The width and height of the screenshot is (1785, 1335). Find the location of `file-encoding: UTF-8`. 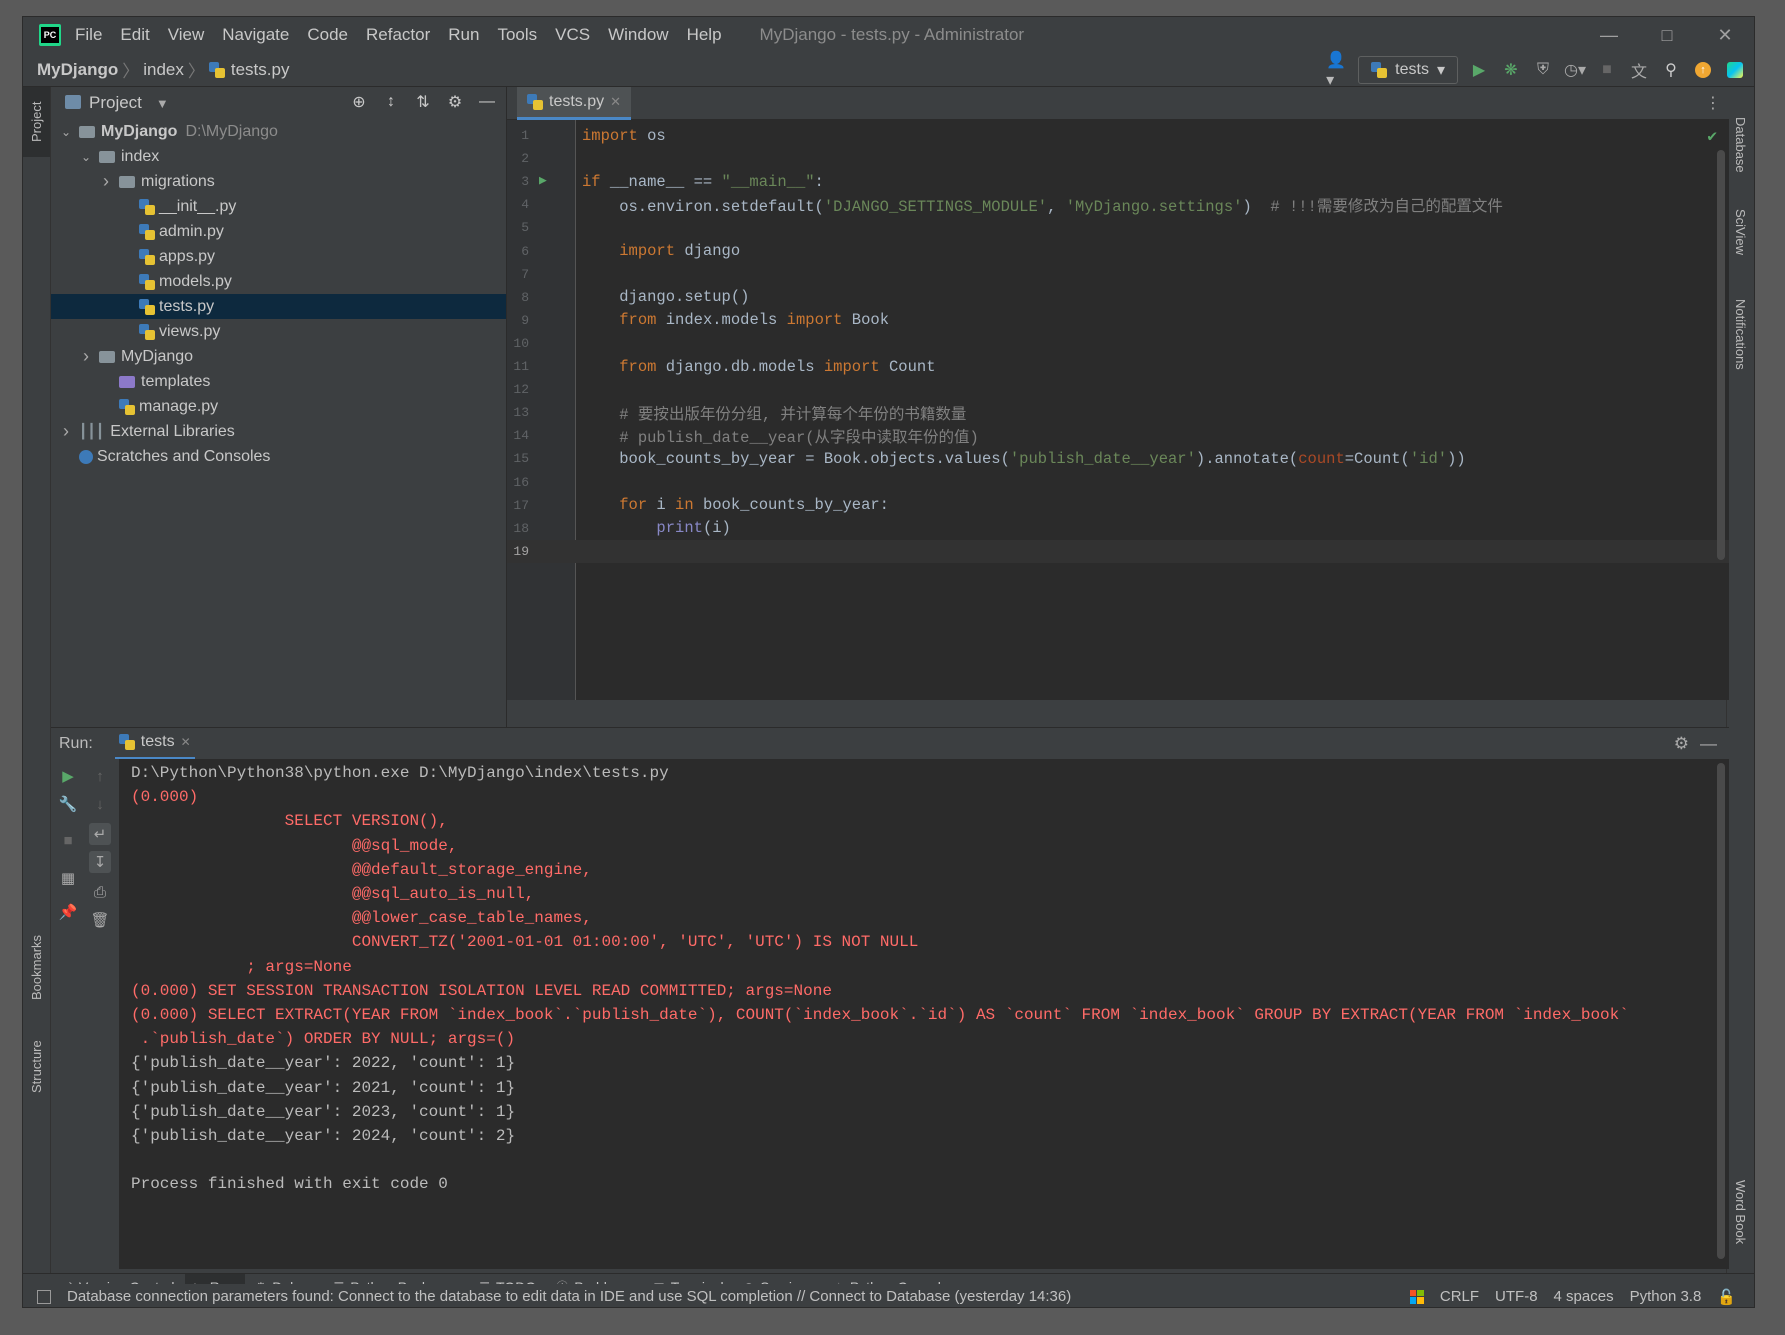

file-encoding: UTF-8 is located at coordinates (1516, 1296).